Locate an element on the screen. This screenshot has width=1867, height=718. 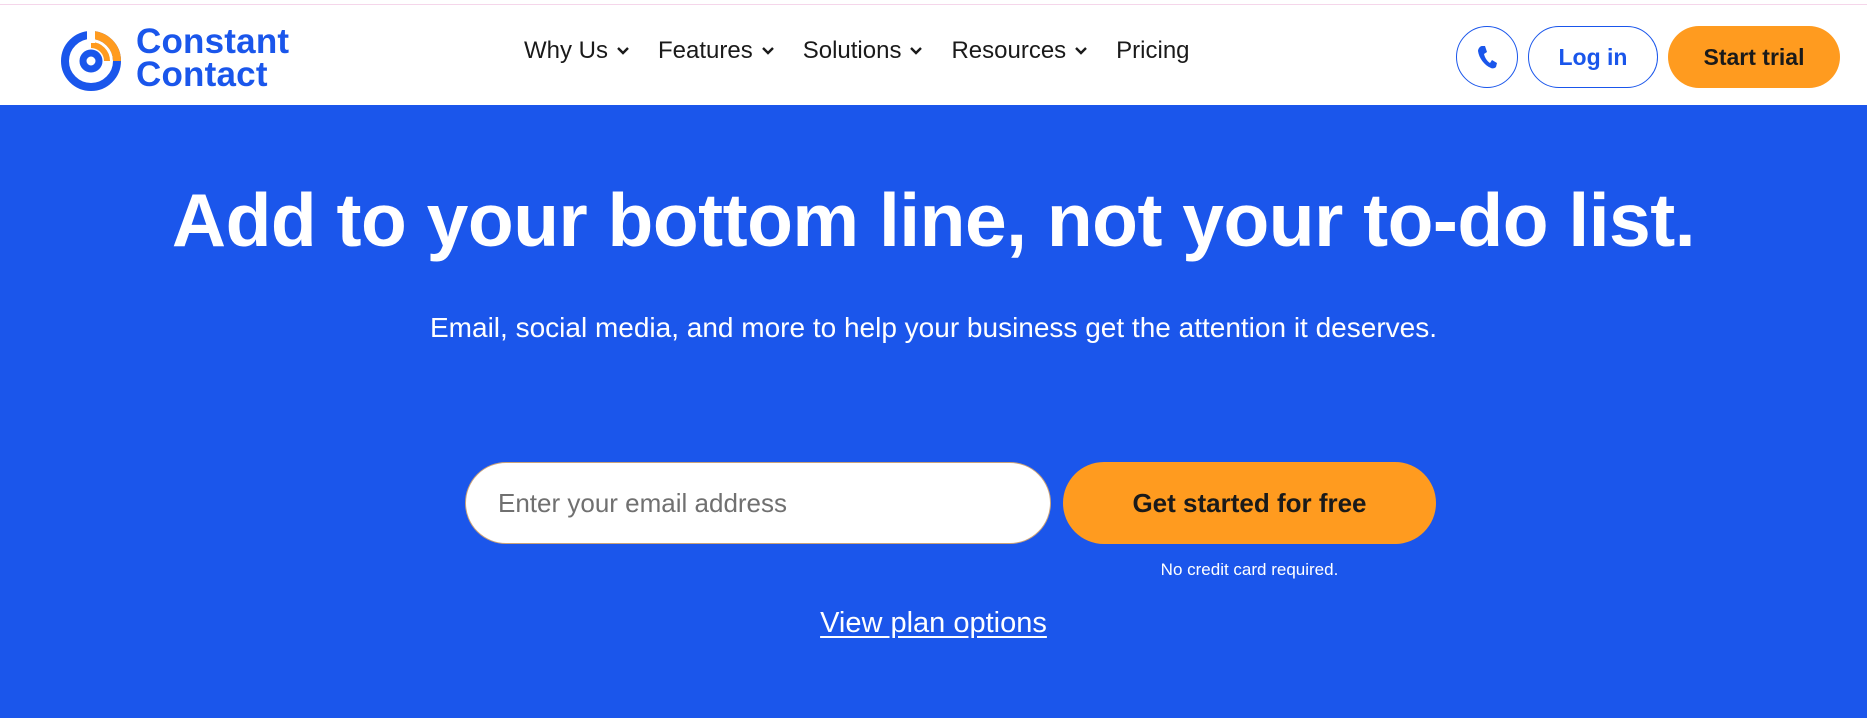
nav-item-pricing: Pricing is located at coordinates (1152, 51).